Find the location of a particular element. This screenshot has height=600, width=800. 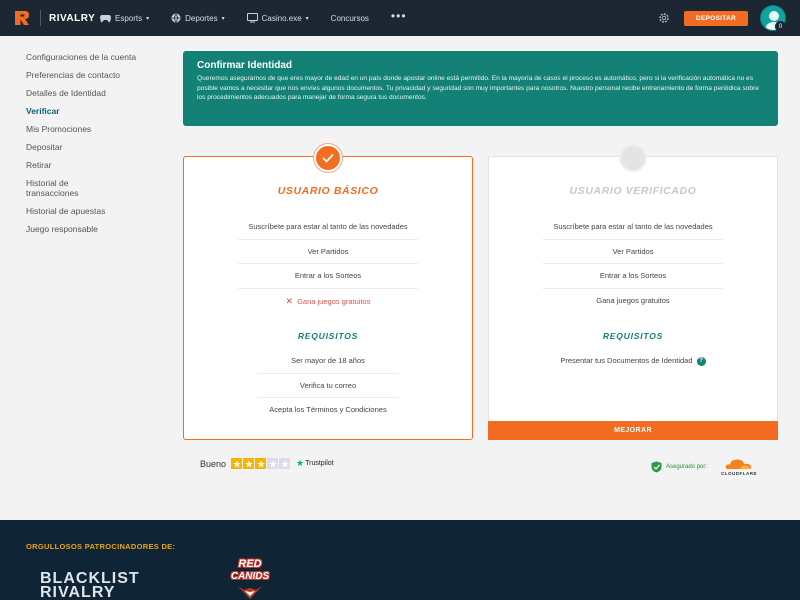

rating-stars is located at coordinates (261, 463).